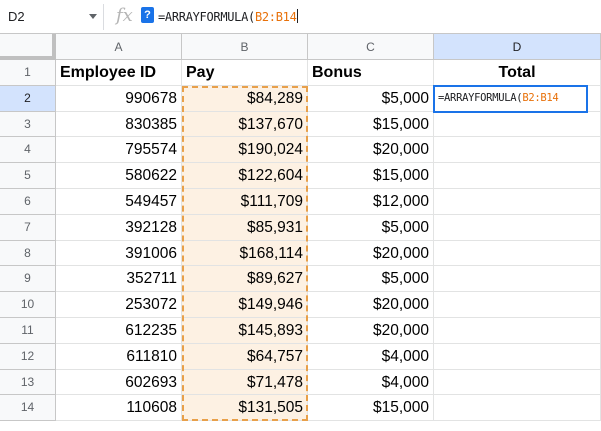 This screenshot has width=601, height=431. What do you see at coordinates (28, 98) in the screenshot?
I see `row-header: 2` at bounding box center [28, 98].